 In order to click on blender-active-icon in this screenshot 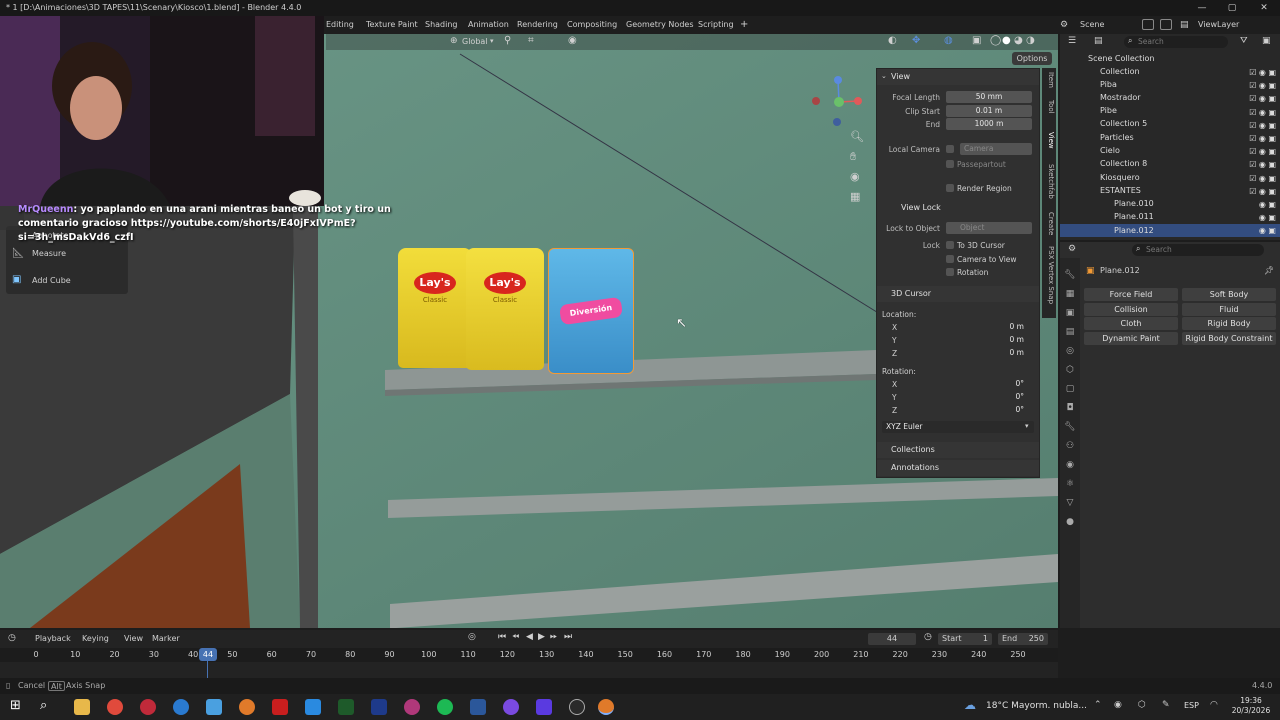, I will do `click(606, 707)`.